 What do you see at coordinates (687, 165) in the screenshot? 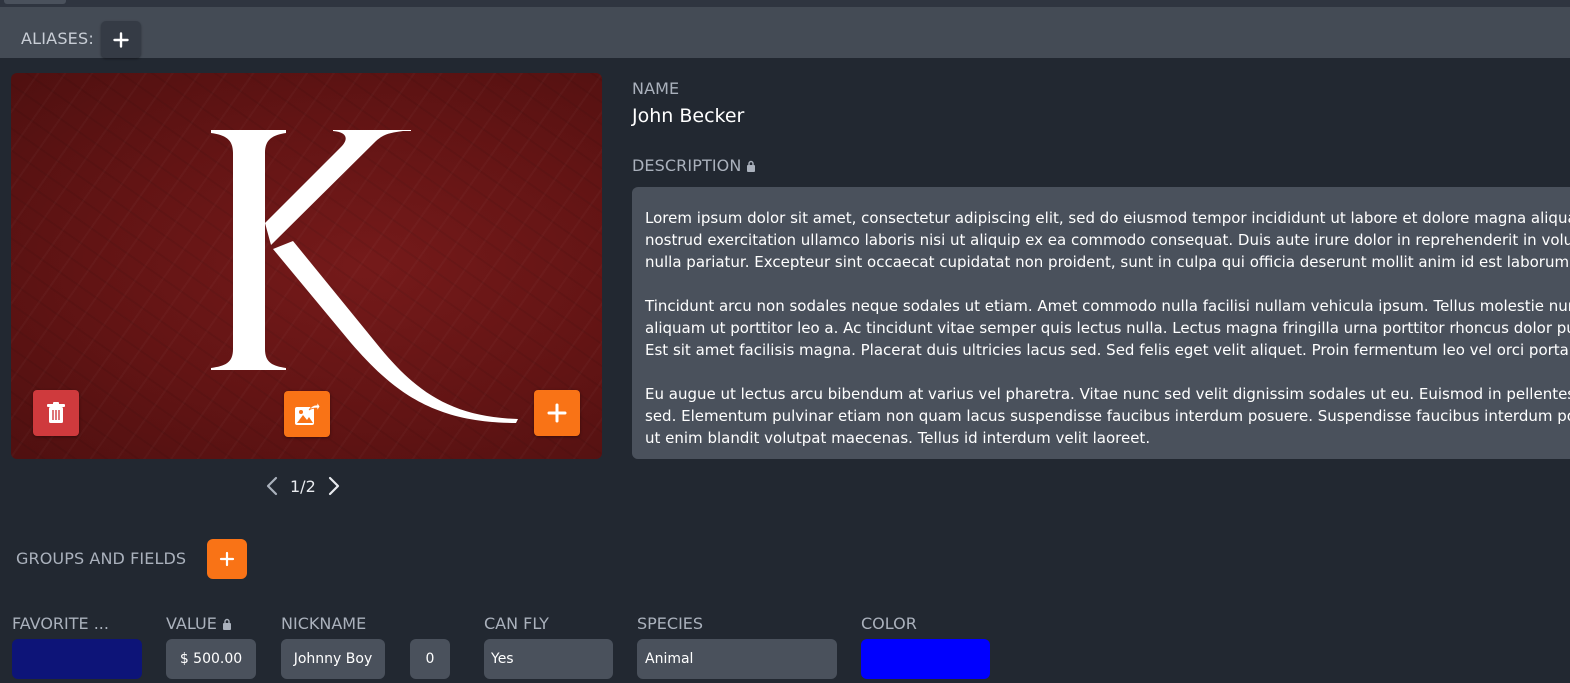
I see `description-label-text: DESCRIPTION` at bounding box center [687, 165].